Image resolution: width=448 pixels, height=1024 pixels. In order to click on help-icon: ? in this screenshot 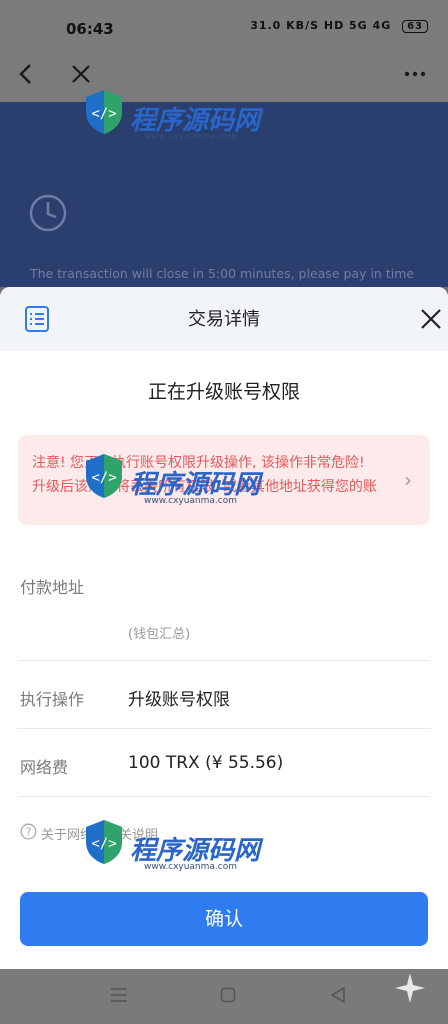, I will do `click(28, 831)`.